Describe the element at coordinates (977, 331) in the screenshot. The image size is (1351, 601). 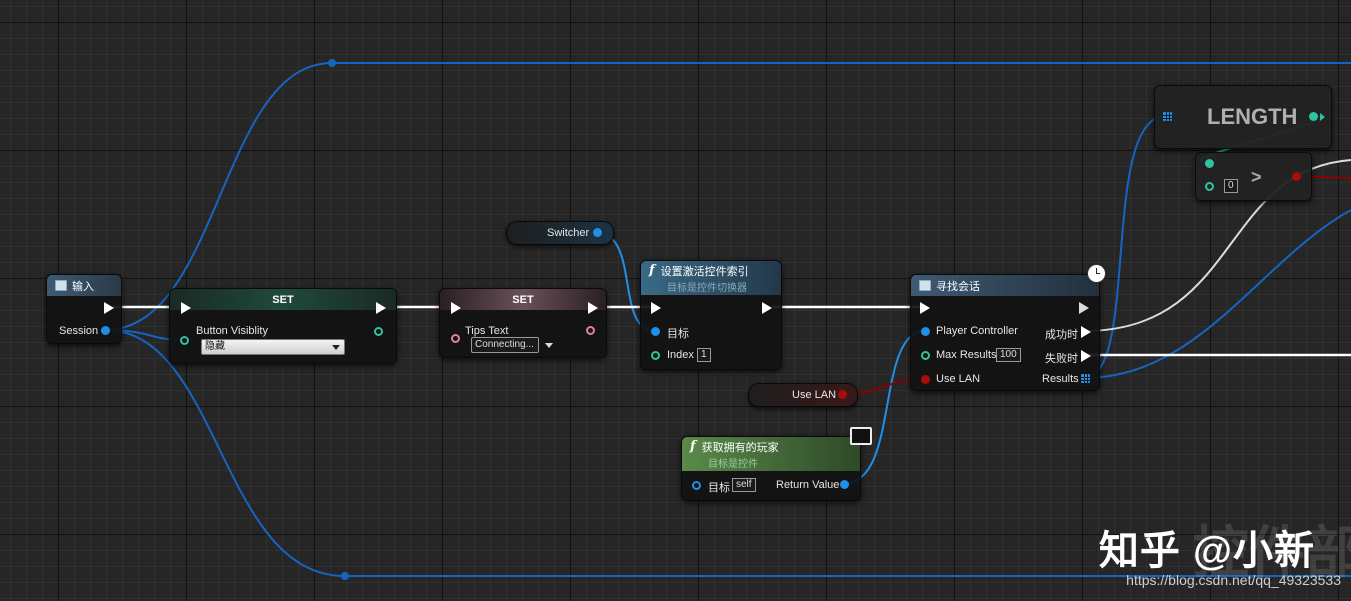
I see `player-controller-label: Player Controller` at that location.